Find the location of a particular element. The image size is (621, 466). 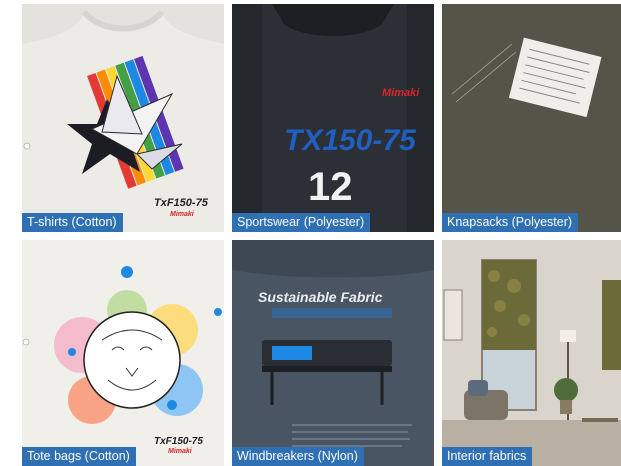

headline-text: Sustainable Fabric is located at coordinates (320, 297).